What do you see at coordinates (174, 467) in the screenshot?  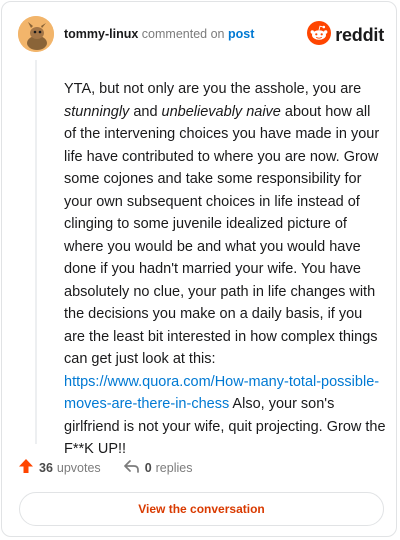 I see `reply-label: replies` at bounding box center [174, 467].